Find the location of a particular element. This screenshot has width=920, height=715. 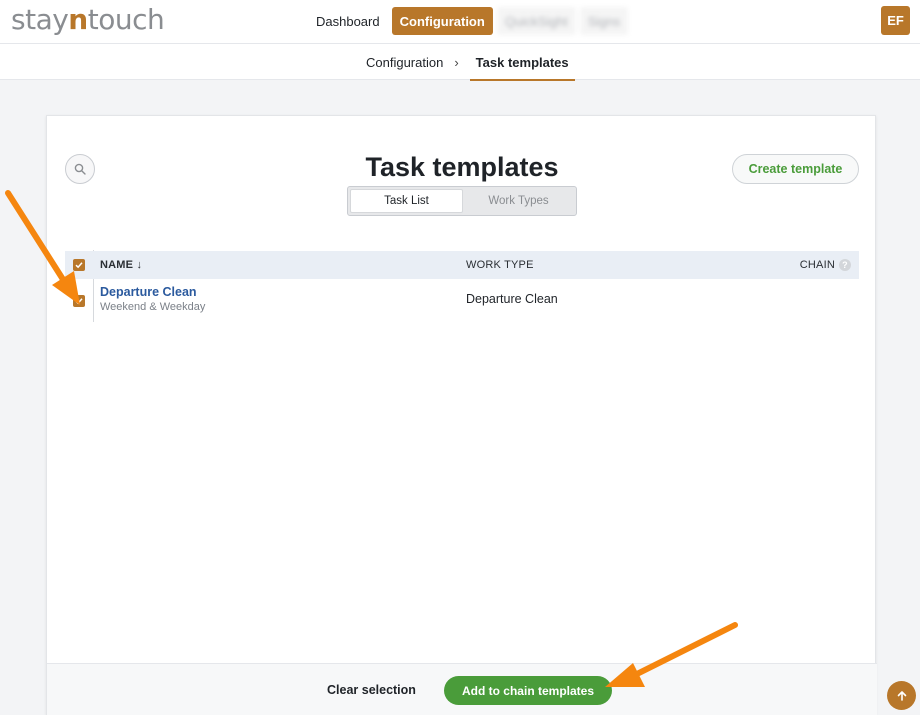

main-nav: Dashboard Configuration QuickSight Signs is located at coordinates (468, 21).